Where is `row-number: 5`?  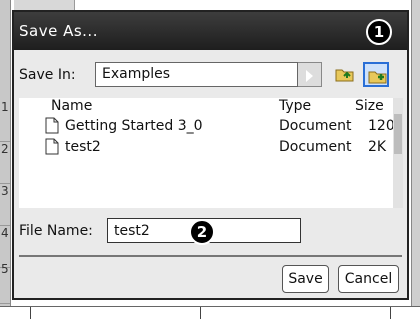
row-number: 5 is located at coordinates (5, 283).